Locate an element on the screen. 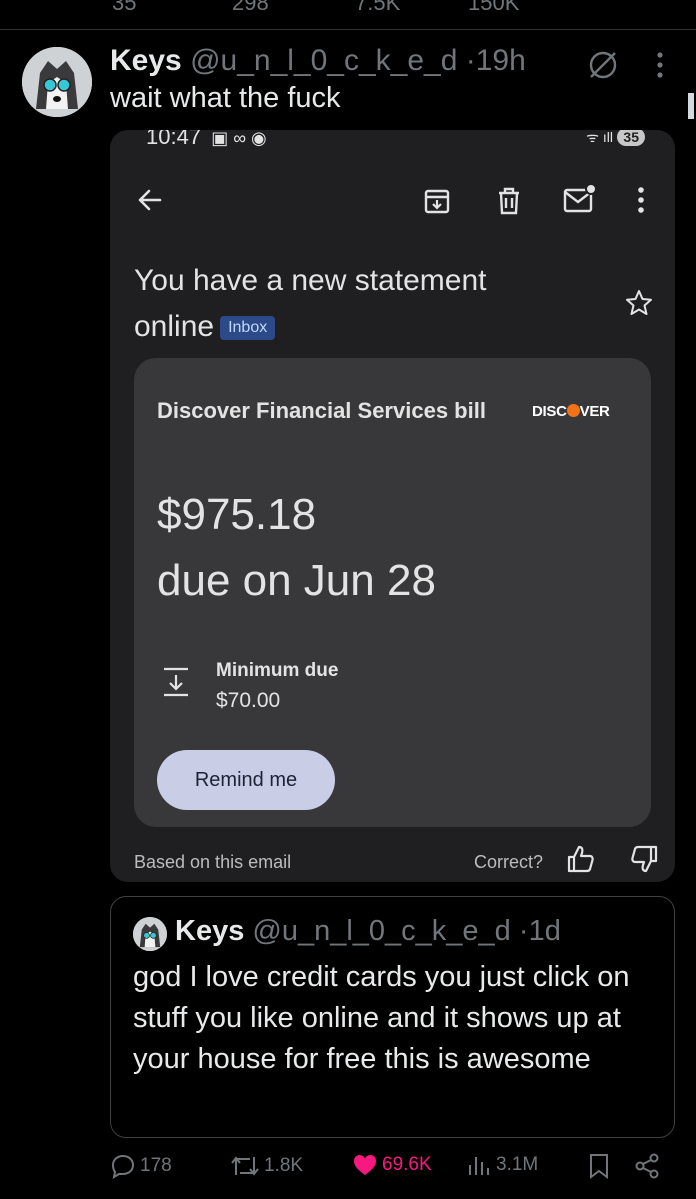 This screenshot has height=1199, width=696. heart-icon is located at coordinates (365, 1165).